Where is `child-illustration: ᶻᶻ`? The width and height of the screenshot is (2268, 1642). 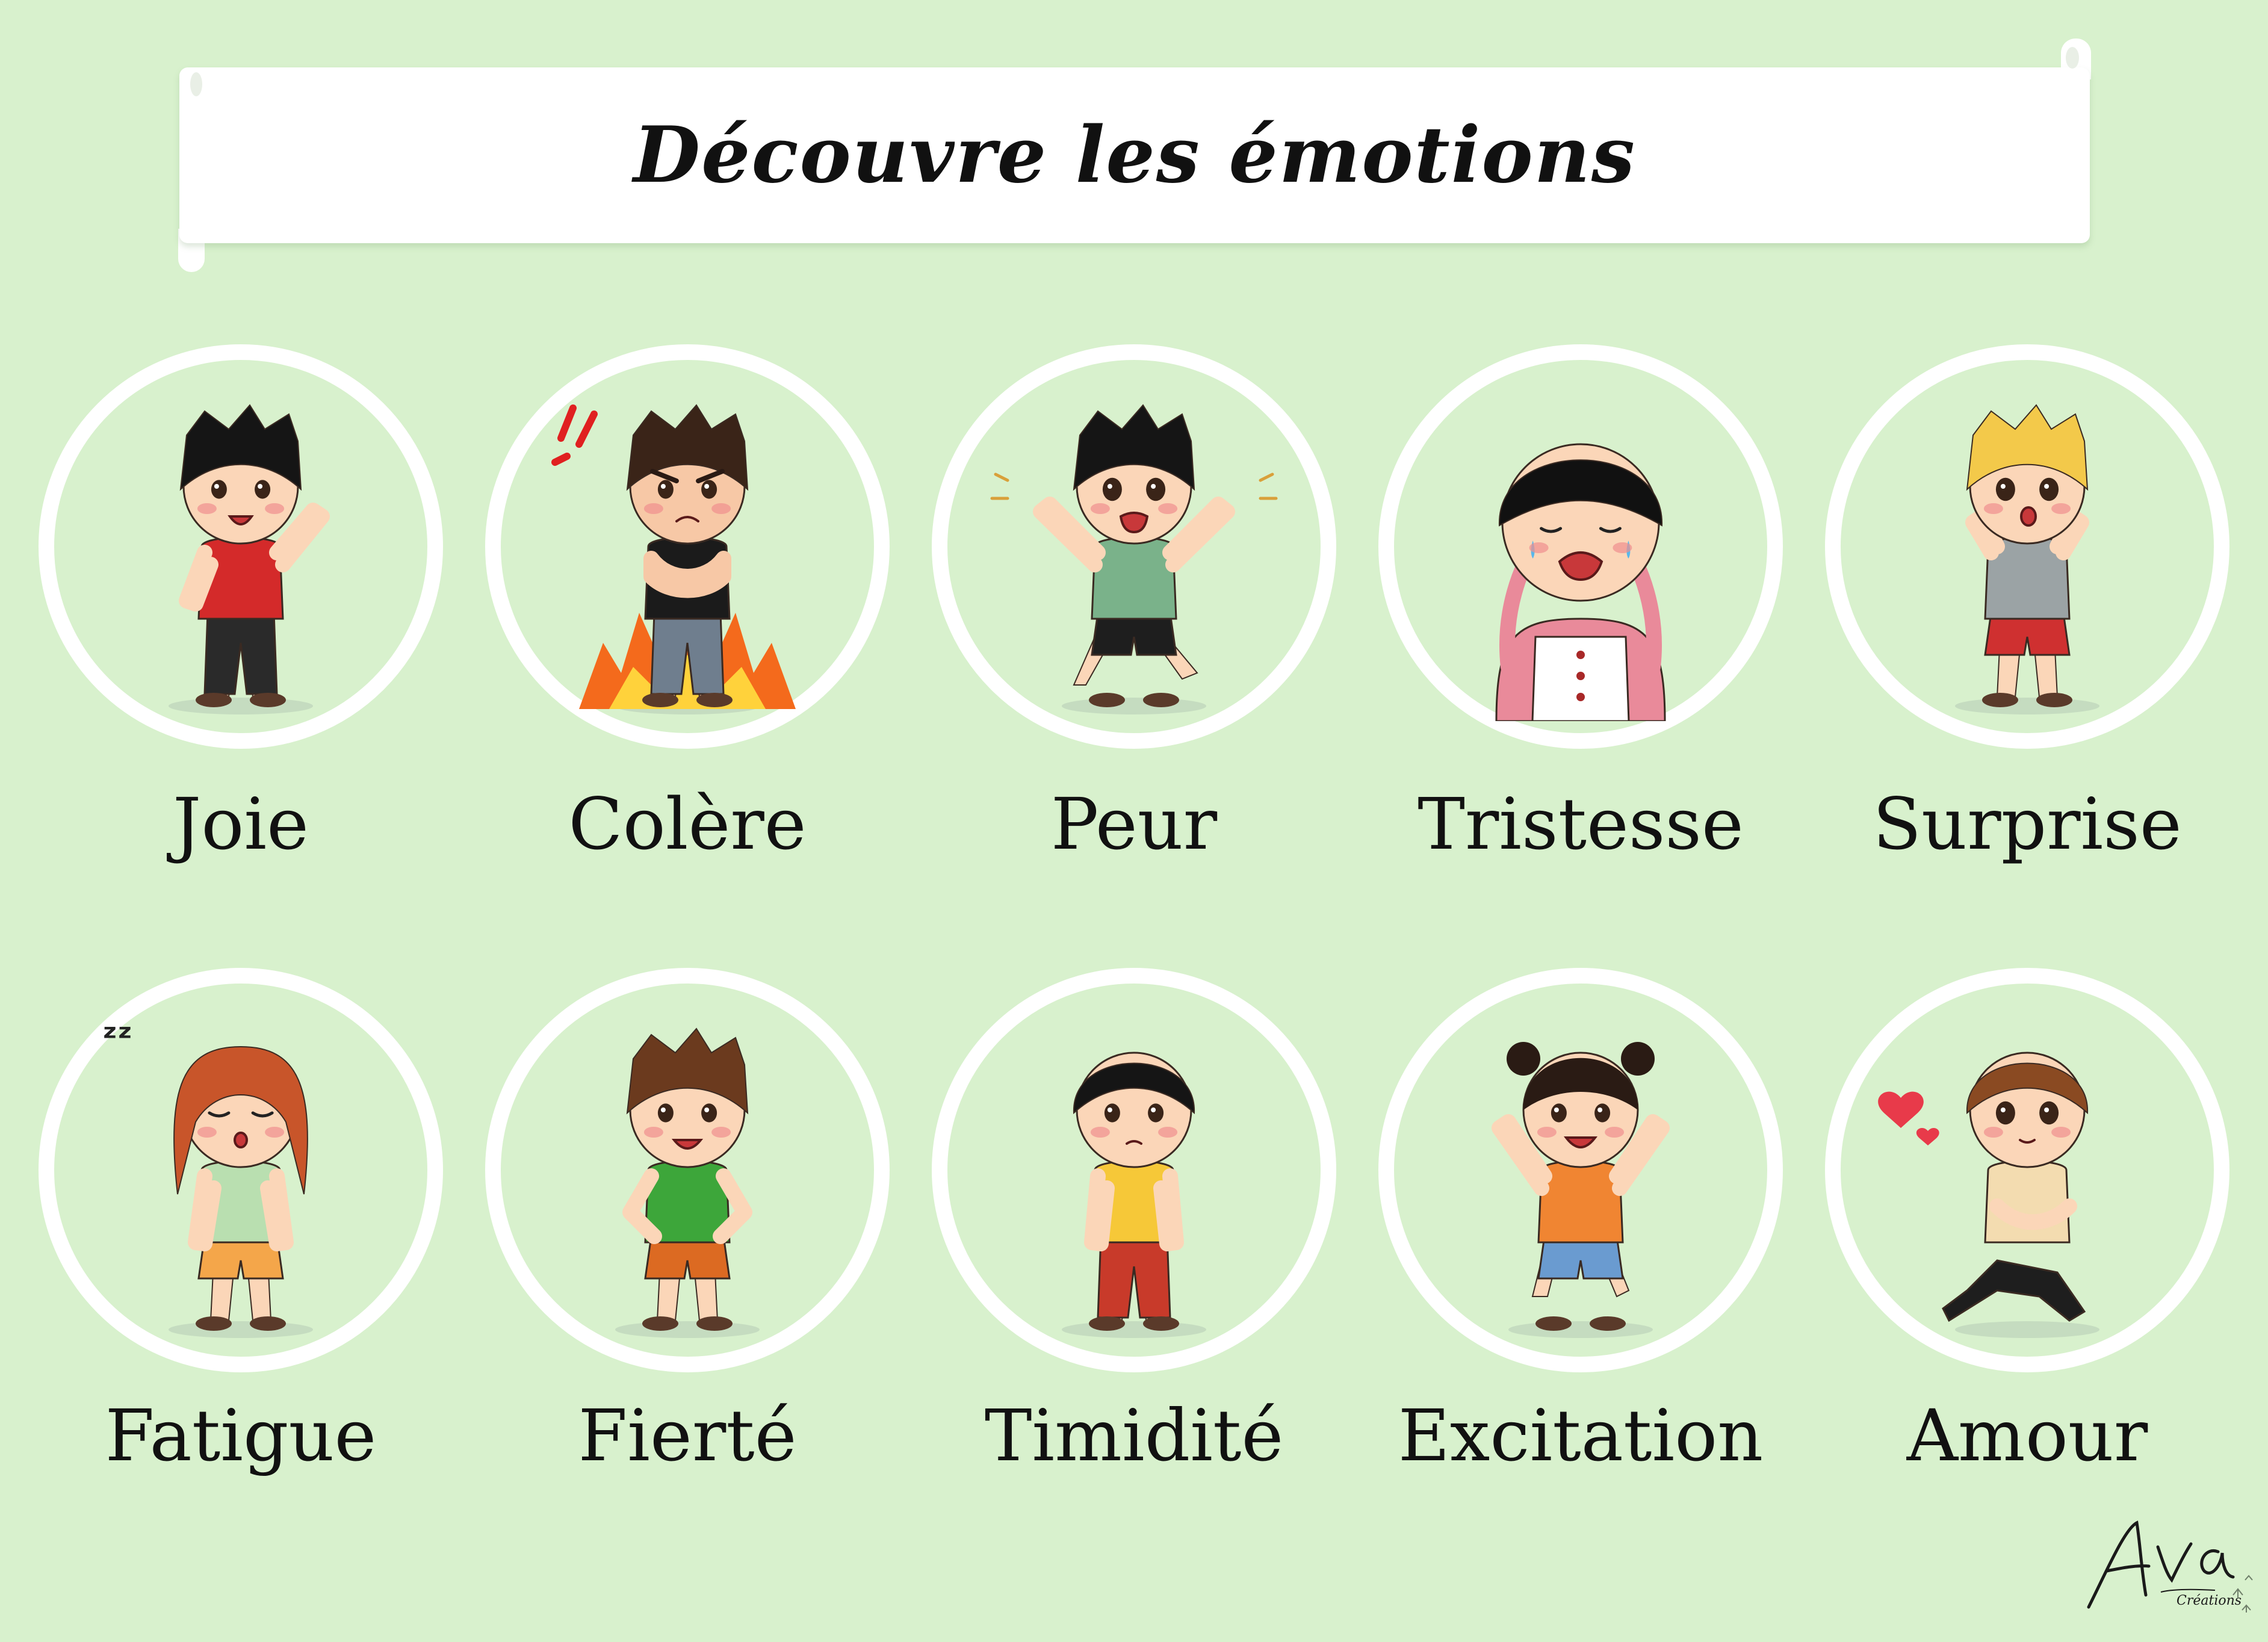 child-illustration: ᶻᶻ is located at coordinates (207, 1177).